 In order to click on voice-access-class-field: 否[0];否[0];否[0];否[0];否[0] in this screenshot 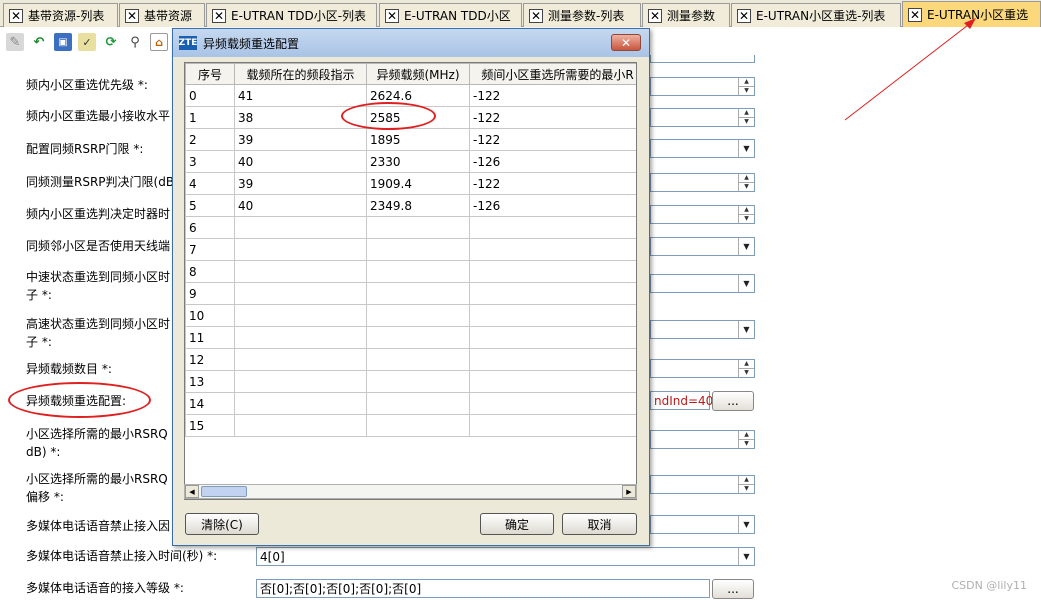, I will do `click(483, 588)`.